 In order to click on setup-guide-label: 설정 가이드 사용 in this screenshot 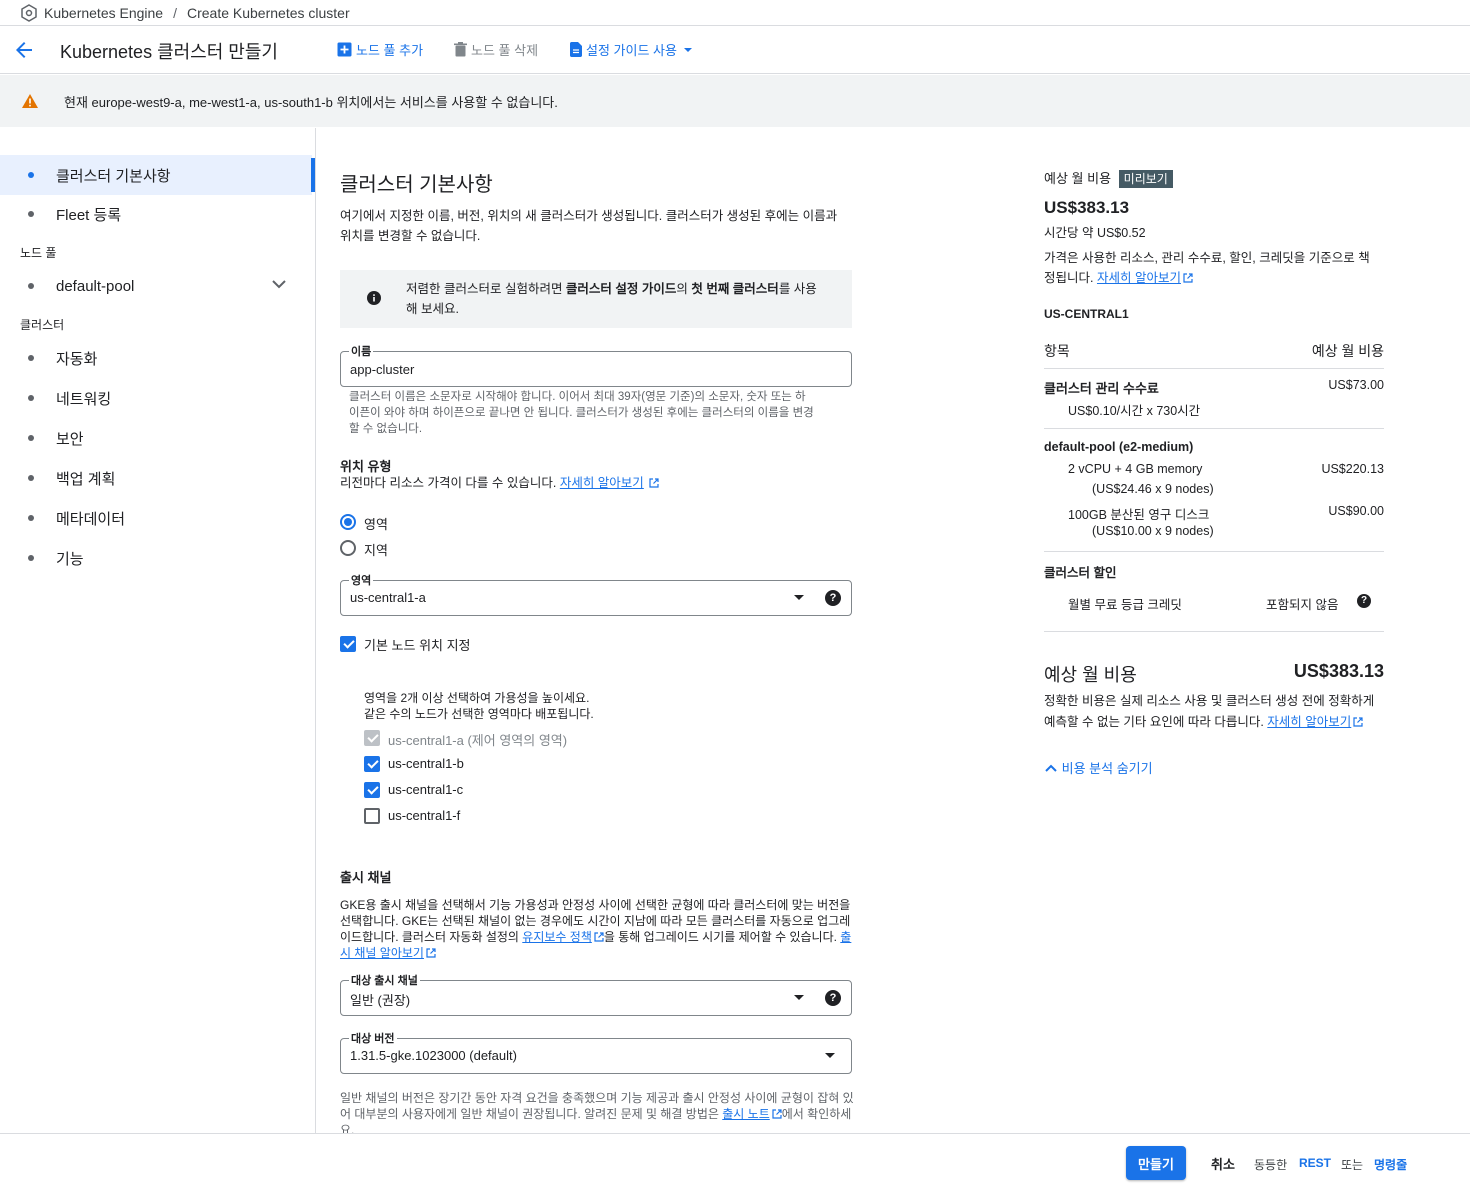, I will do `click(631, 50)`.